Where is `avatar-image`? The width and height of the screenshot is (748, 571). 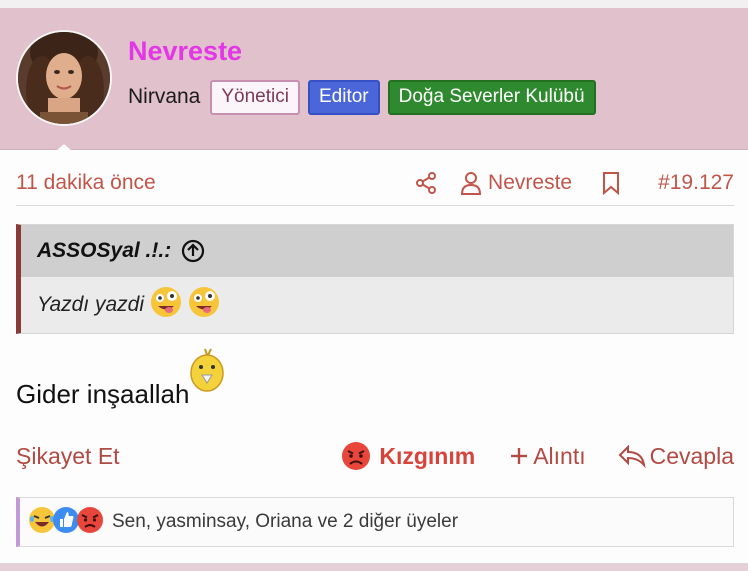 avatar-image is located at coordinates (64, 78).